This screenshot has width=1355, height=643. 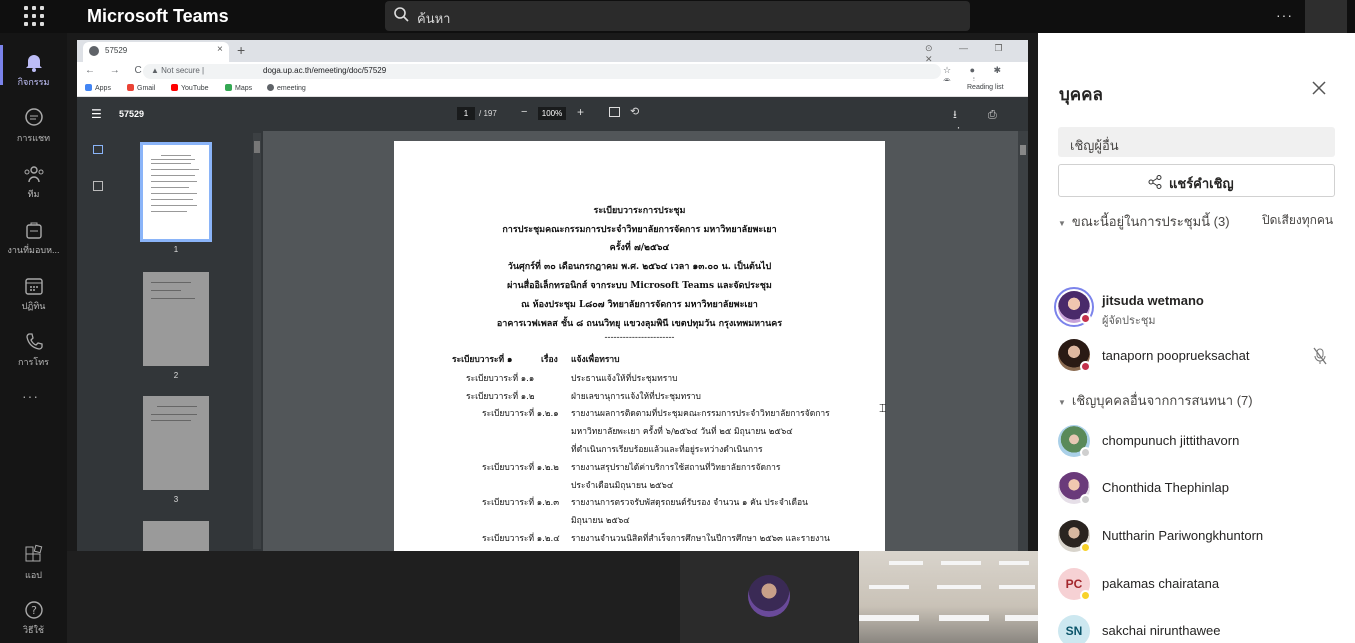 What do you see at coordinates (1085, 452) in the screenshot?
I see `offline-status-icon` at bounding box center [1085, 452].